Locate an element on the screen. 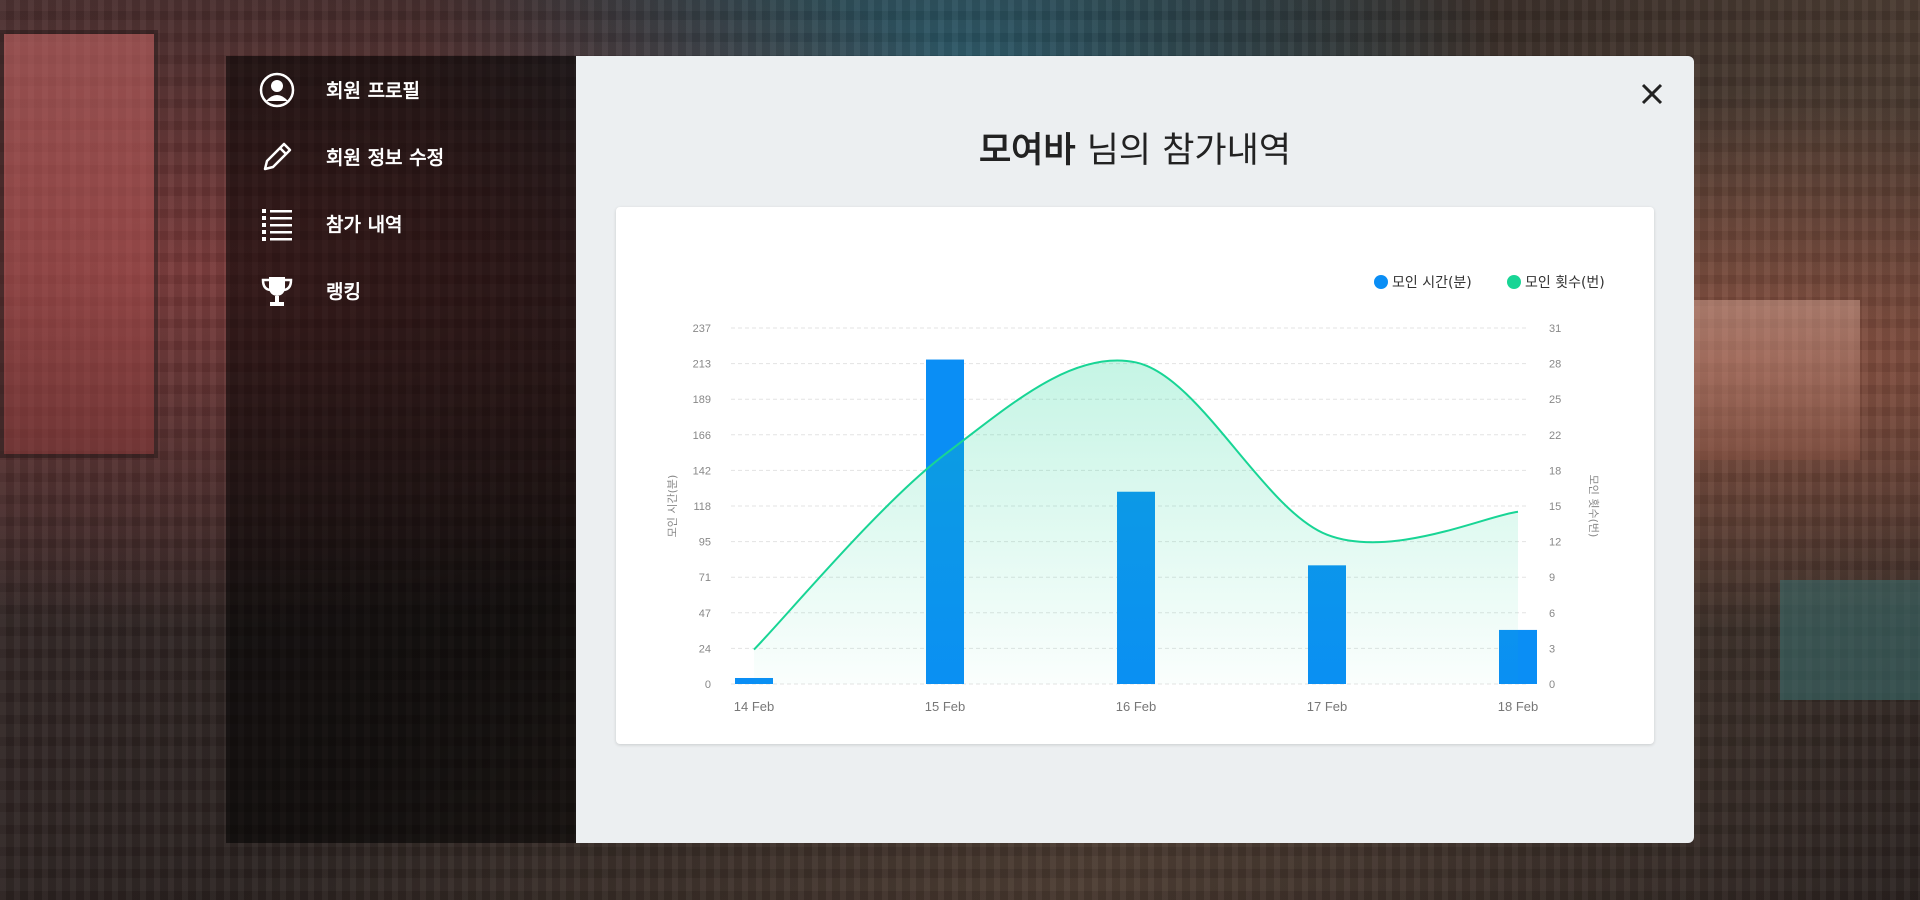 The image size is (1920, 900). sidebar-item-edit-info: 회원 정보 수정 is located at coordinates (401, 156).